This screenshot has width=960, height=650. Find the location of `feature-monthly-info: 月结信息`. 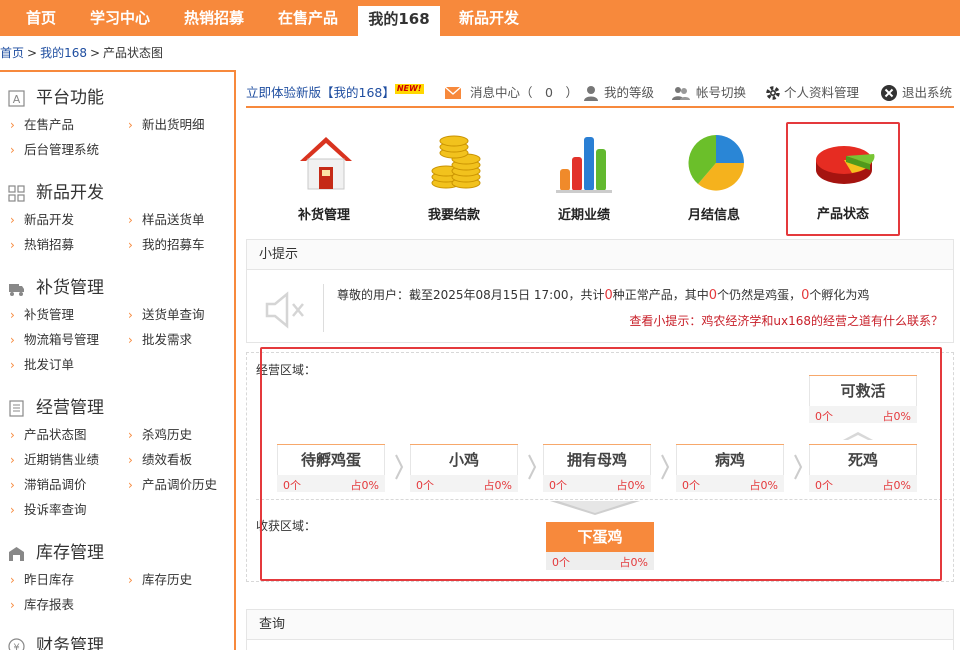

feature-monthly-info: 月结信息 is located at coordinates (716, 179).